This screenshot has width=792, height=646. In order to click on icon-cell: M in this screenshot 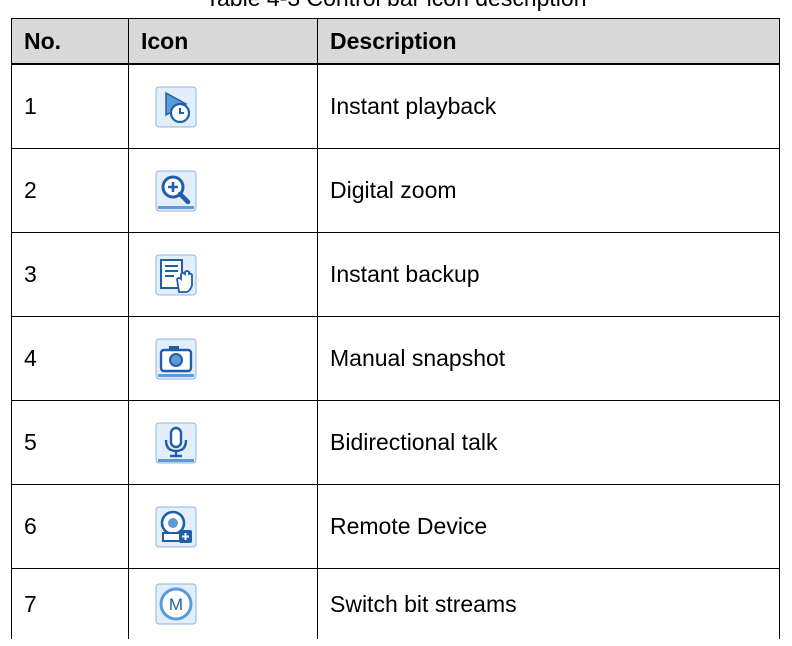, I will do `click(223, 603)`.